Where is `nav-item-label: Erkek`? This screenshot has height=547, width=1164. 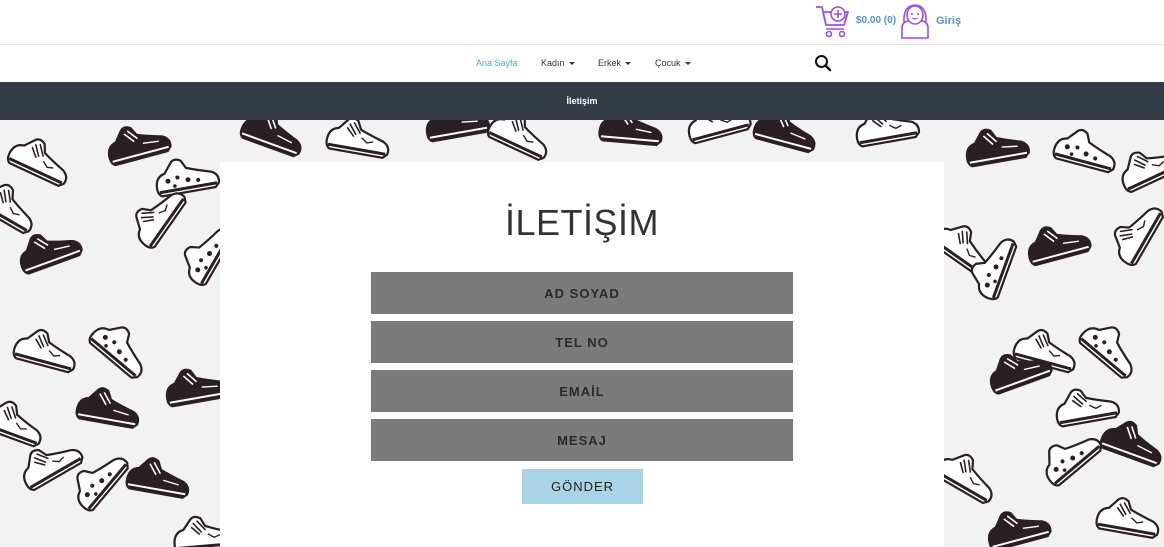
nav-item-label: Erkek is located at coordinates (610, 63).